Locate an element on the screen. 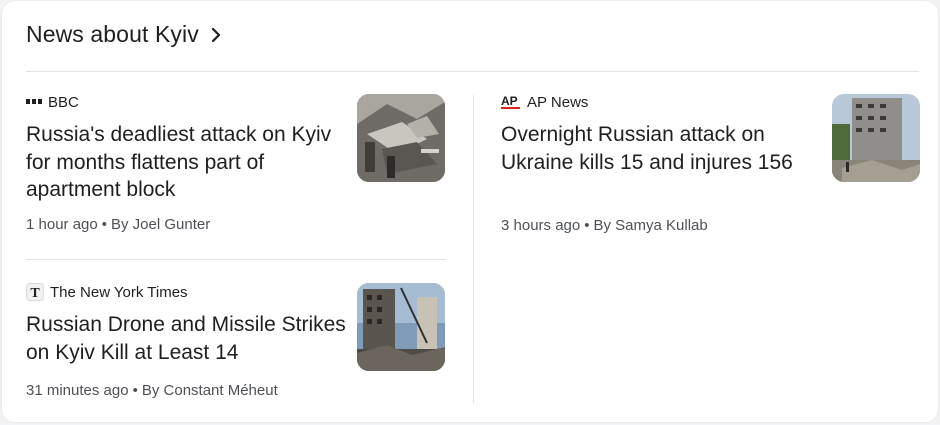 This screenshot has height=425, width=940. svg-text: AP is located at coordinates (509, 101).